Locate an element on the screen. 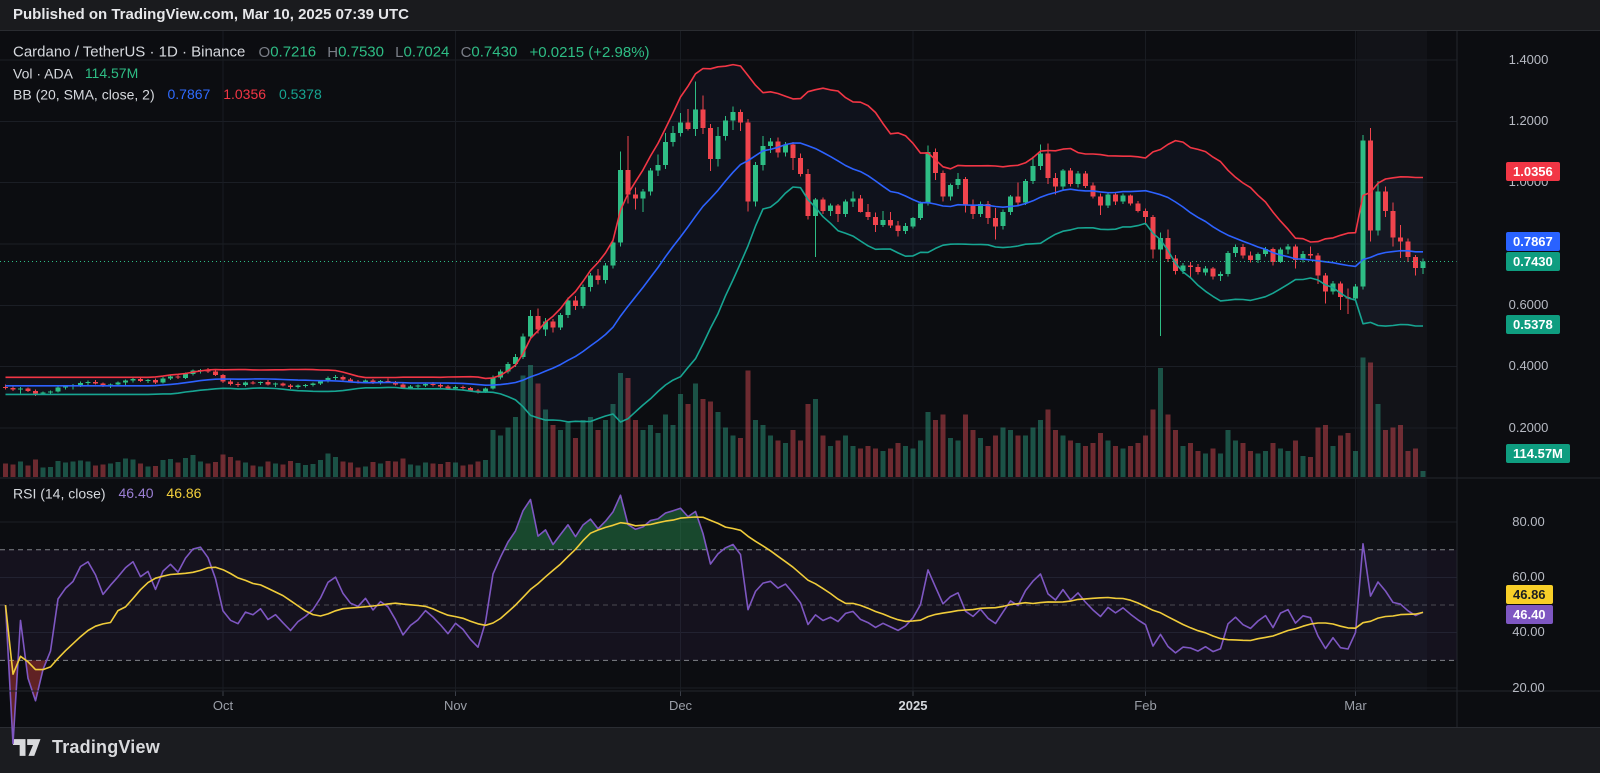  tradingview-logo-link: TradingView is located at coordinates (86, 747).